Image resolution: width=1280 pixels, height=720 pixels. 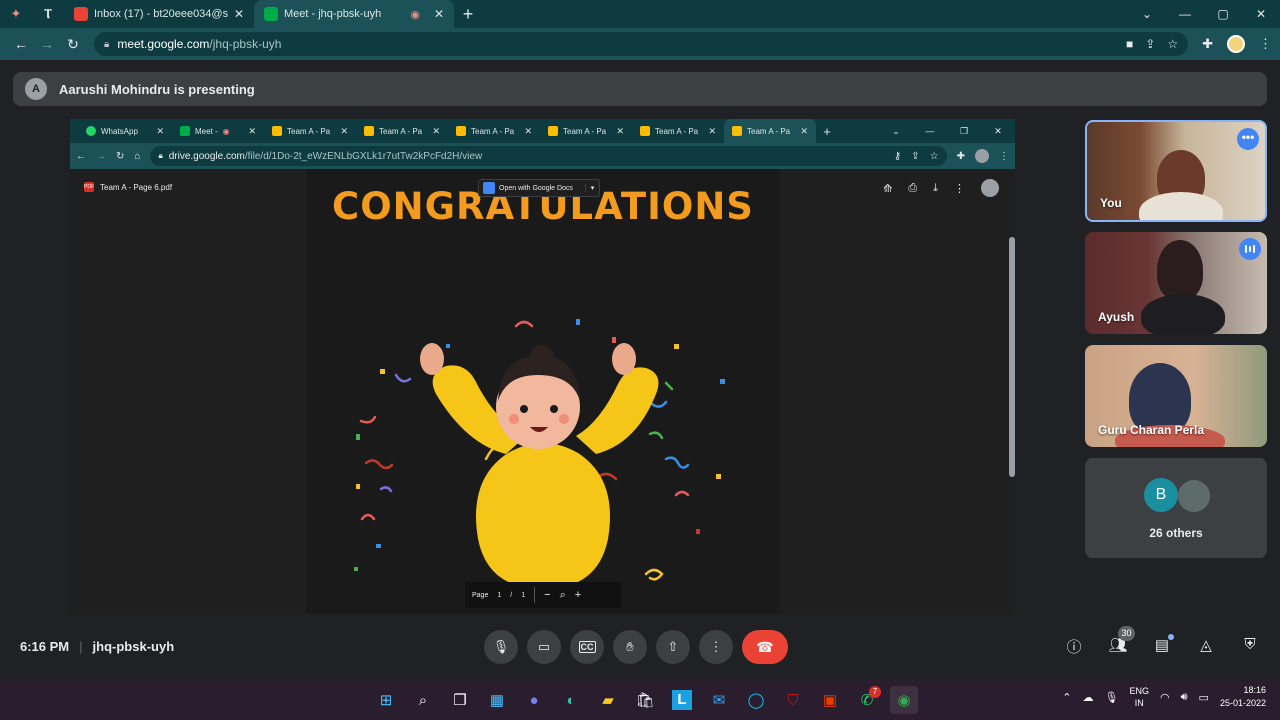 I want to click on new-tab-icon: +, so click(x=827, y=131).